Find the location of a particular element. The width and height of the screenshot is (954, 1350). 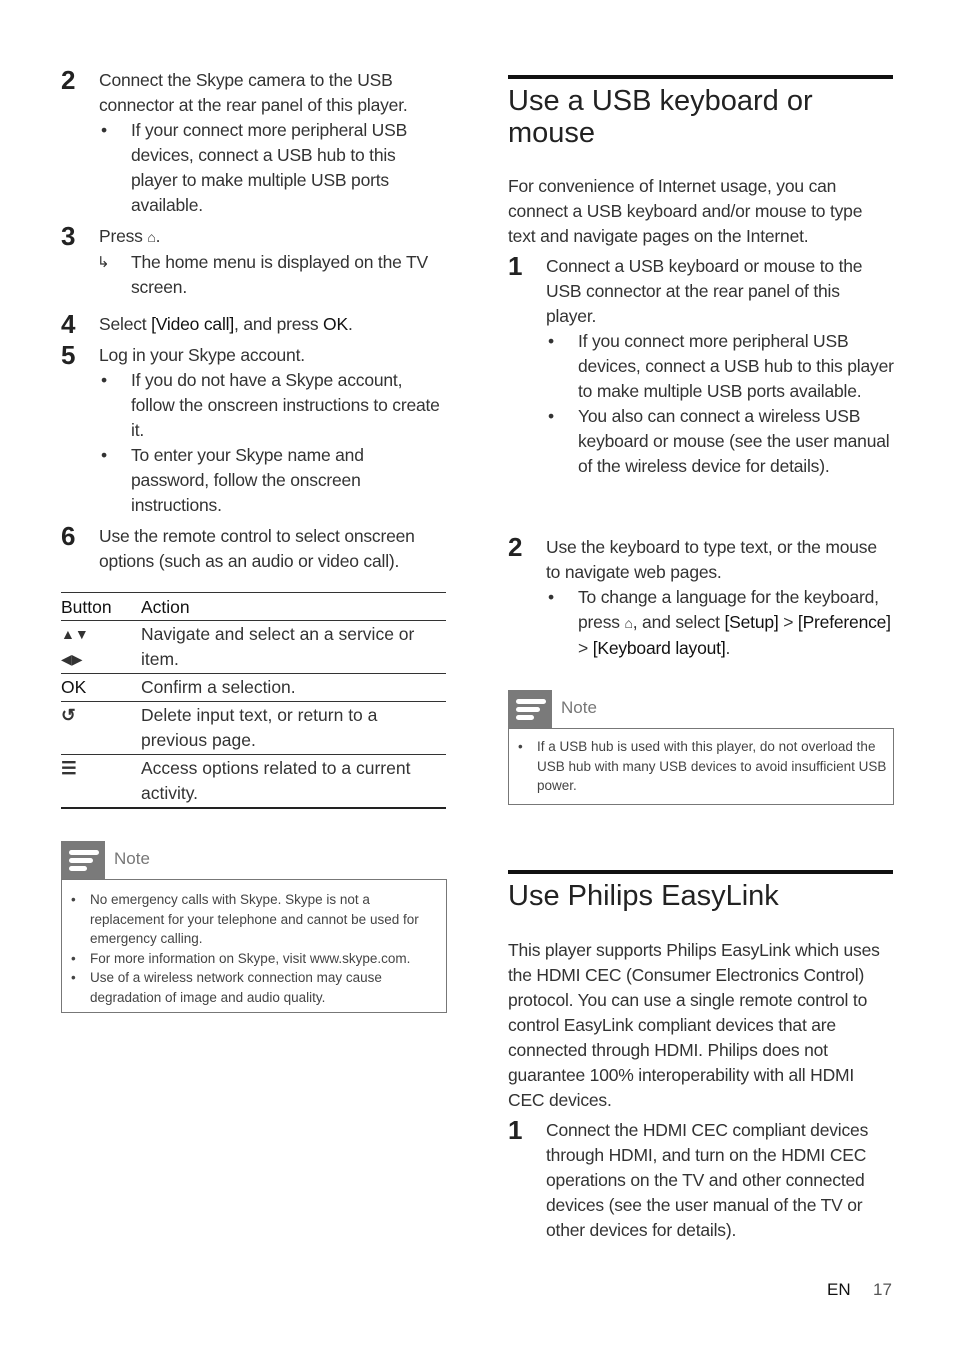

result-arrow-icon: ↳ is located at coordinates (103, 262).